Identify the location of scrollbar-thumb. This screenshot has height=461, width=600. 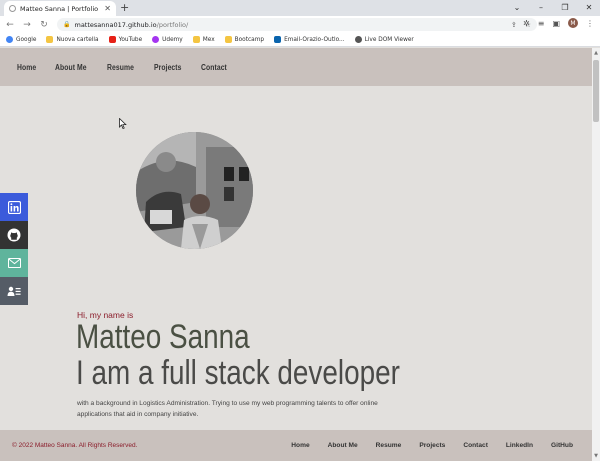
(596, 91).